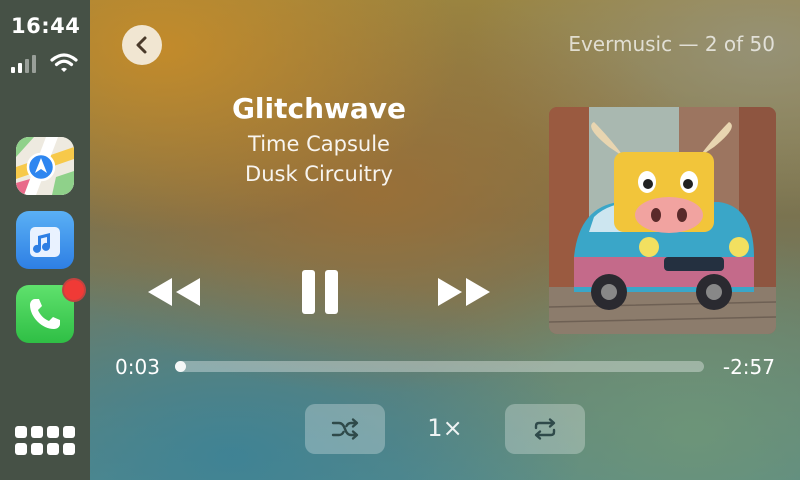 This screenshot has width=800, height=480. I want to click on status-time: 16:44, so click(46, 26).